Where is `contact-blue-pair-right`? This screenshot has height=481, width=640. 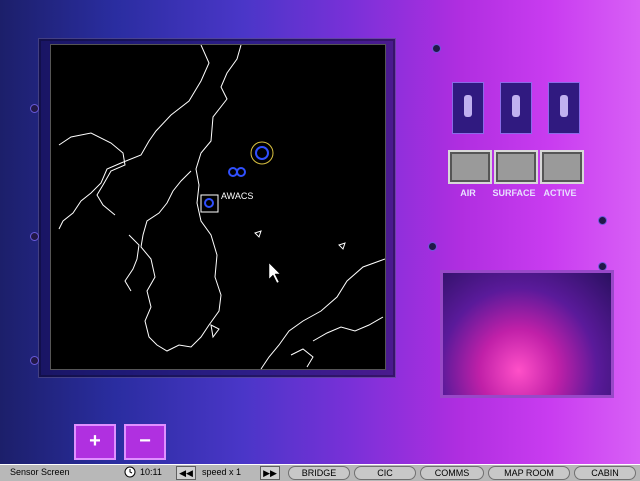
contact-blue-pair-right is located at coordinates (241, 172).